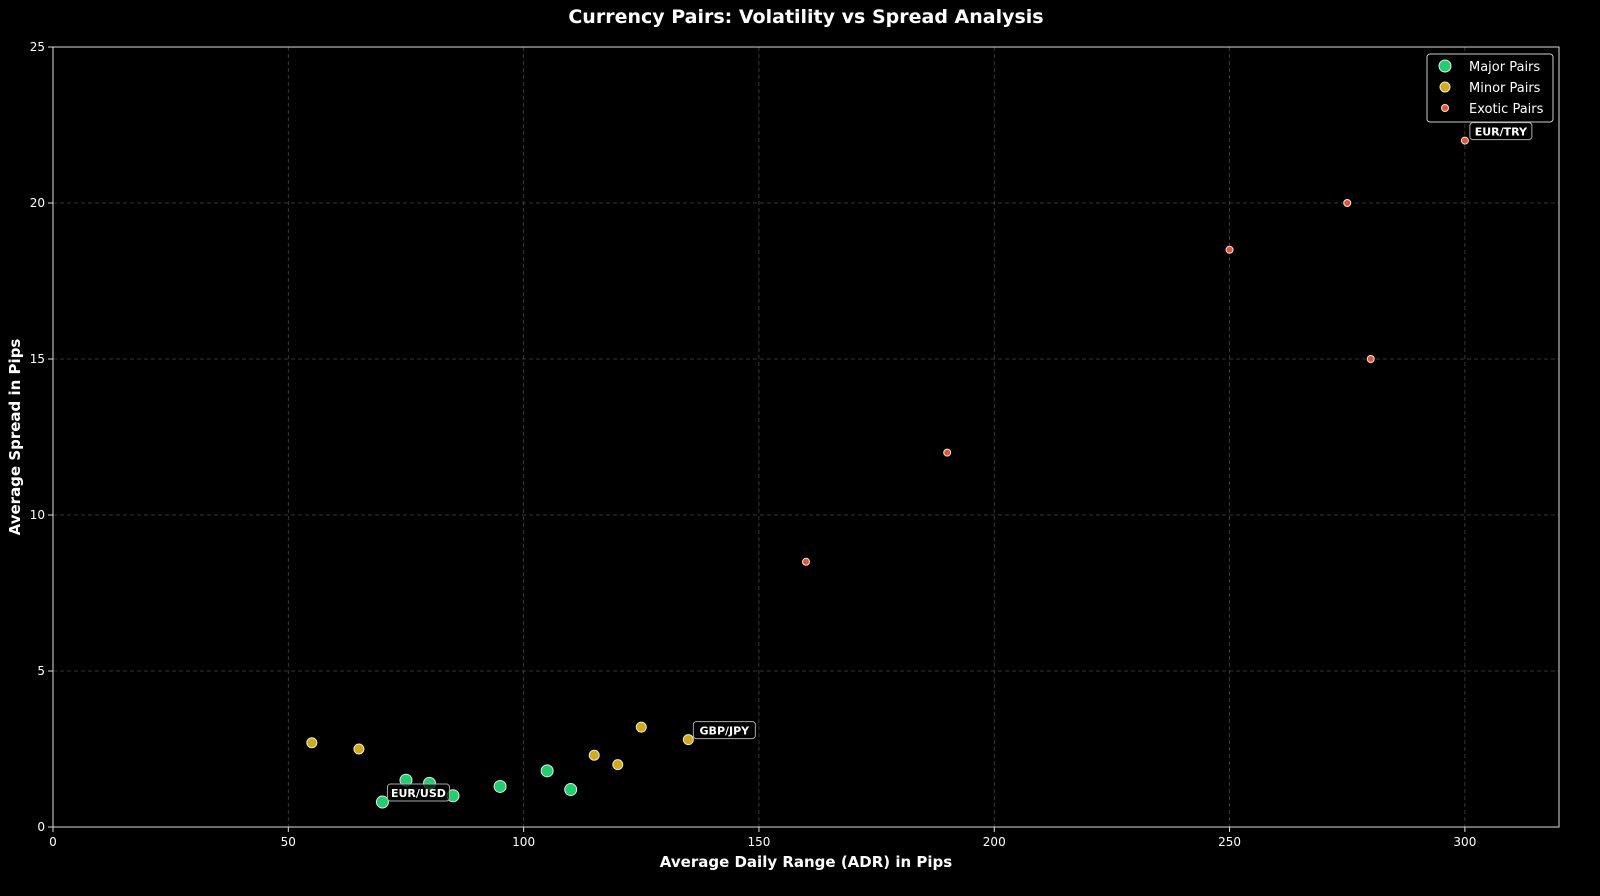 The width and height of the screenshot is (1600, 896). I want to click on y-tick-label: 5, so click(41, 671).